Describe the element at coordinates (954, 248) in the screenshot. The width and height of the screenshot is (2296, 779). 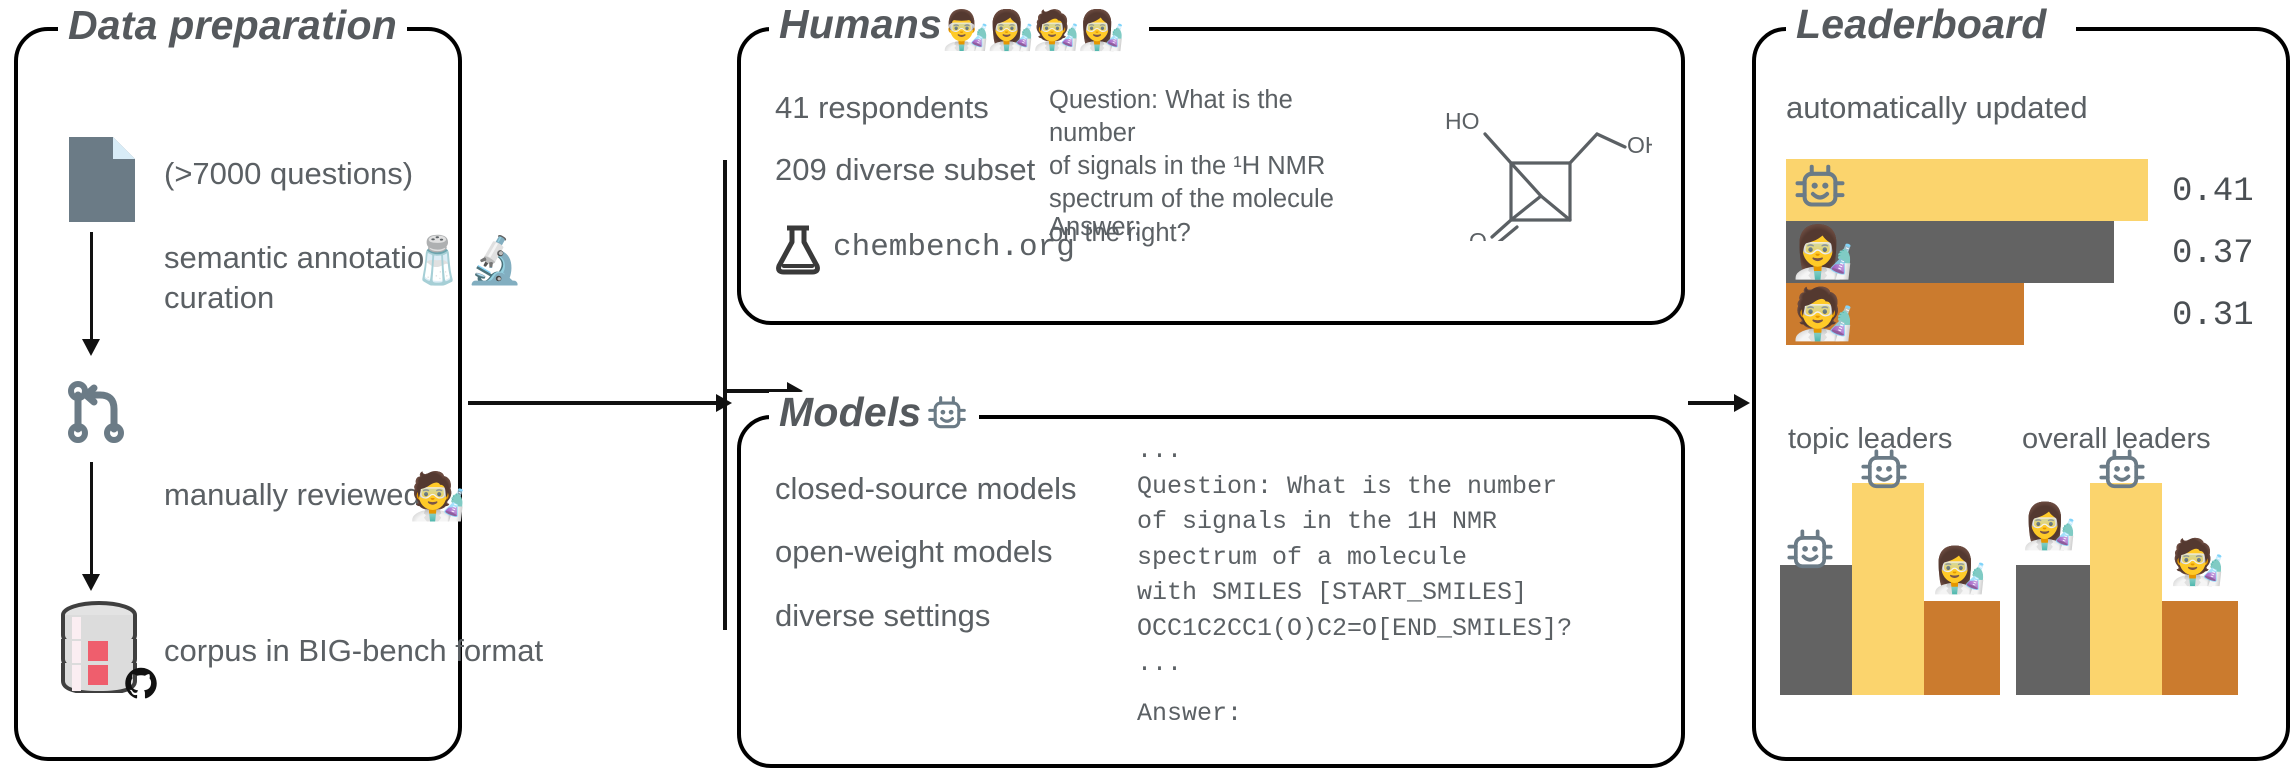
I see `chembench-url: chembench.org` at that location.